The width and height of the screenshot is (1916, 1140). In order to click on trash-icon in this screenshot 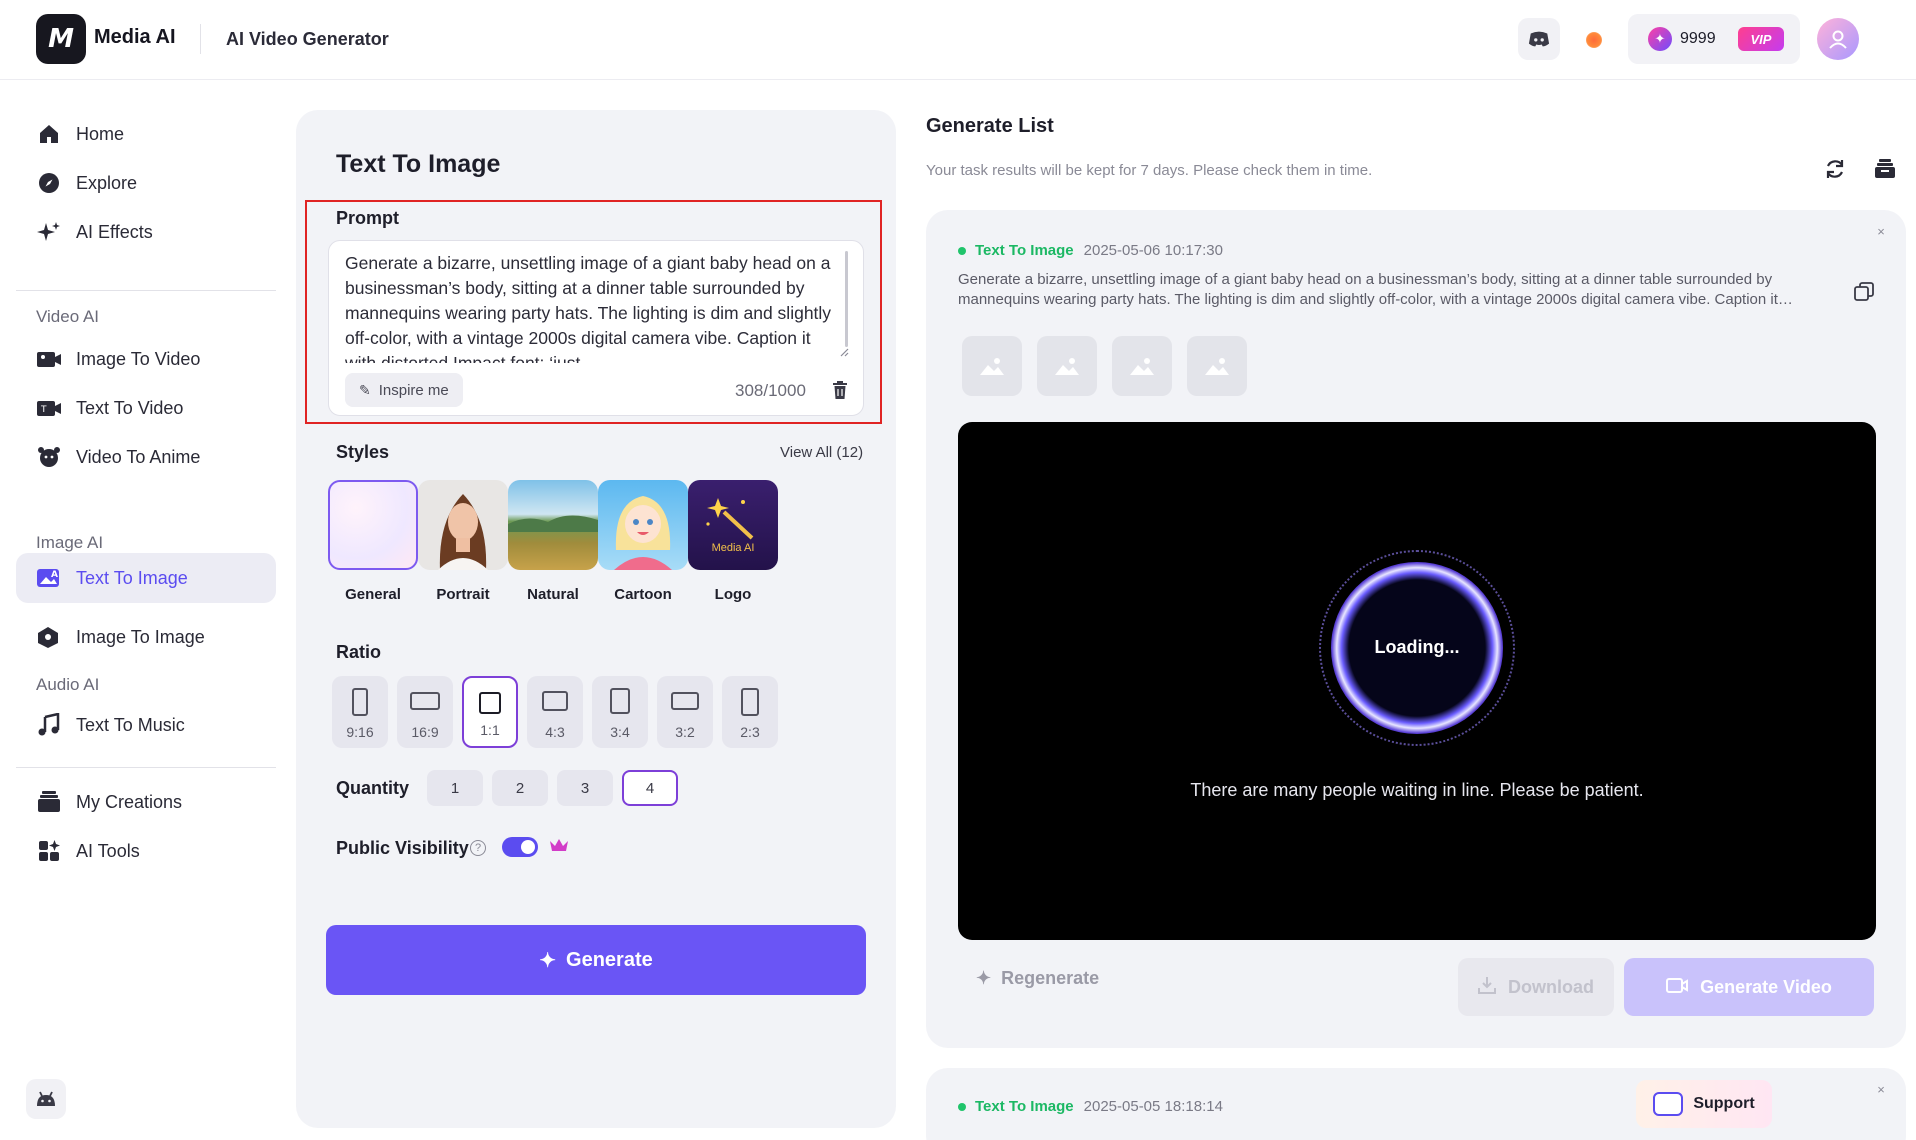, I will do `click(840, 390)`.